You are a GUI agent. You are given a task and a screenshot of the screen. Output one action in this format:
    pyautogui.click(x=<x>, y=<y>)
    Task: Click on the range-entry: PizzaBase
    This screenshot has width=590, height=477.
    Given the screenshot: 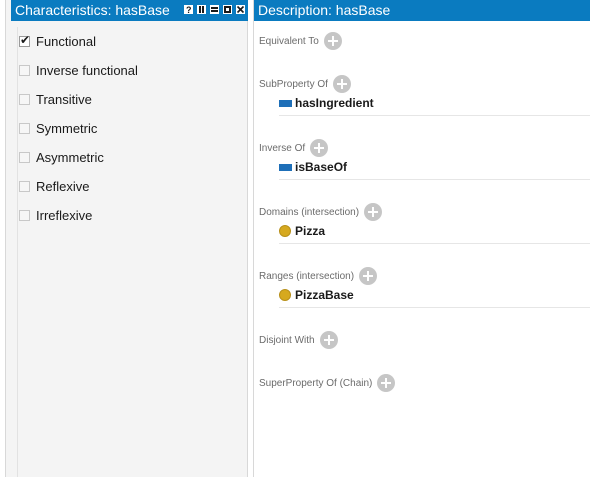 What is the action you would take?
    pyautogui.click(x=434, y=297)
    